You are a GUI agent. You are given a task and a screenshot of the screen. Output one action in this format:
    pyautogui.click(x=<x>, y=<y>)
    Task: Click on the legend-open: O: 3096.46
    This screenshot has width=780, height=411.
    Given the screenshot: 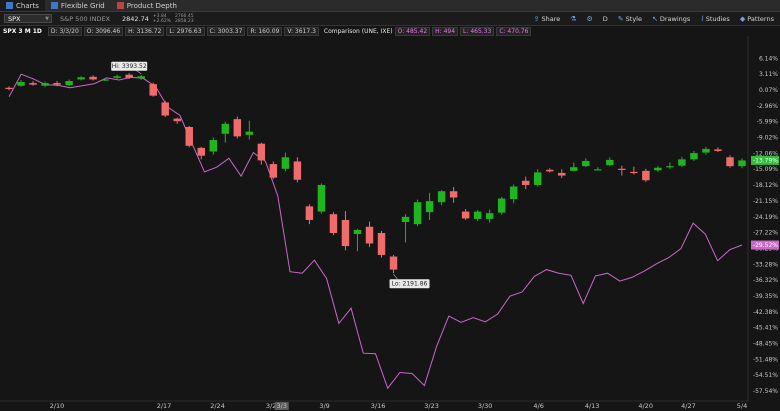 What is the action you would take?
    pyautogui.click(x=103, y=31)
    